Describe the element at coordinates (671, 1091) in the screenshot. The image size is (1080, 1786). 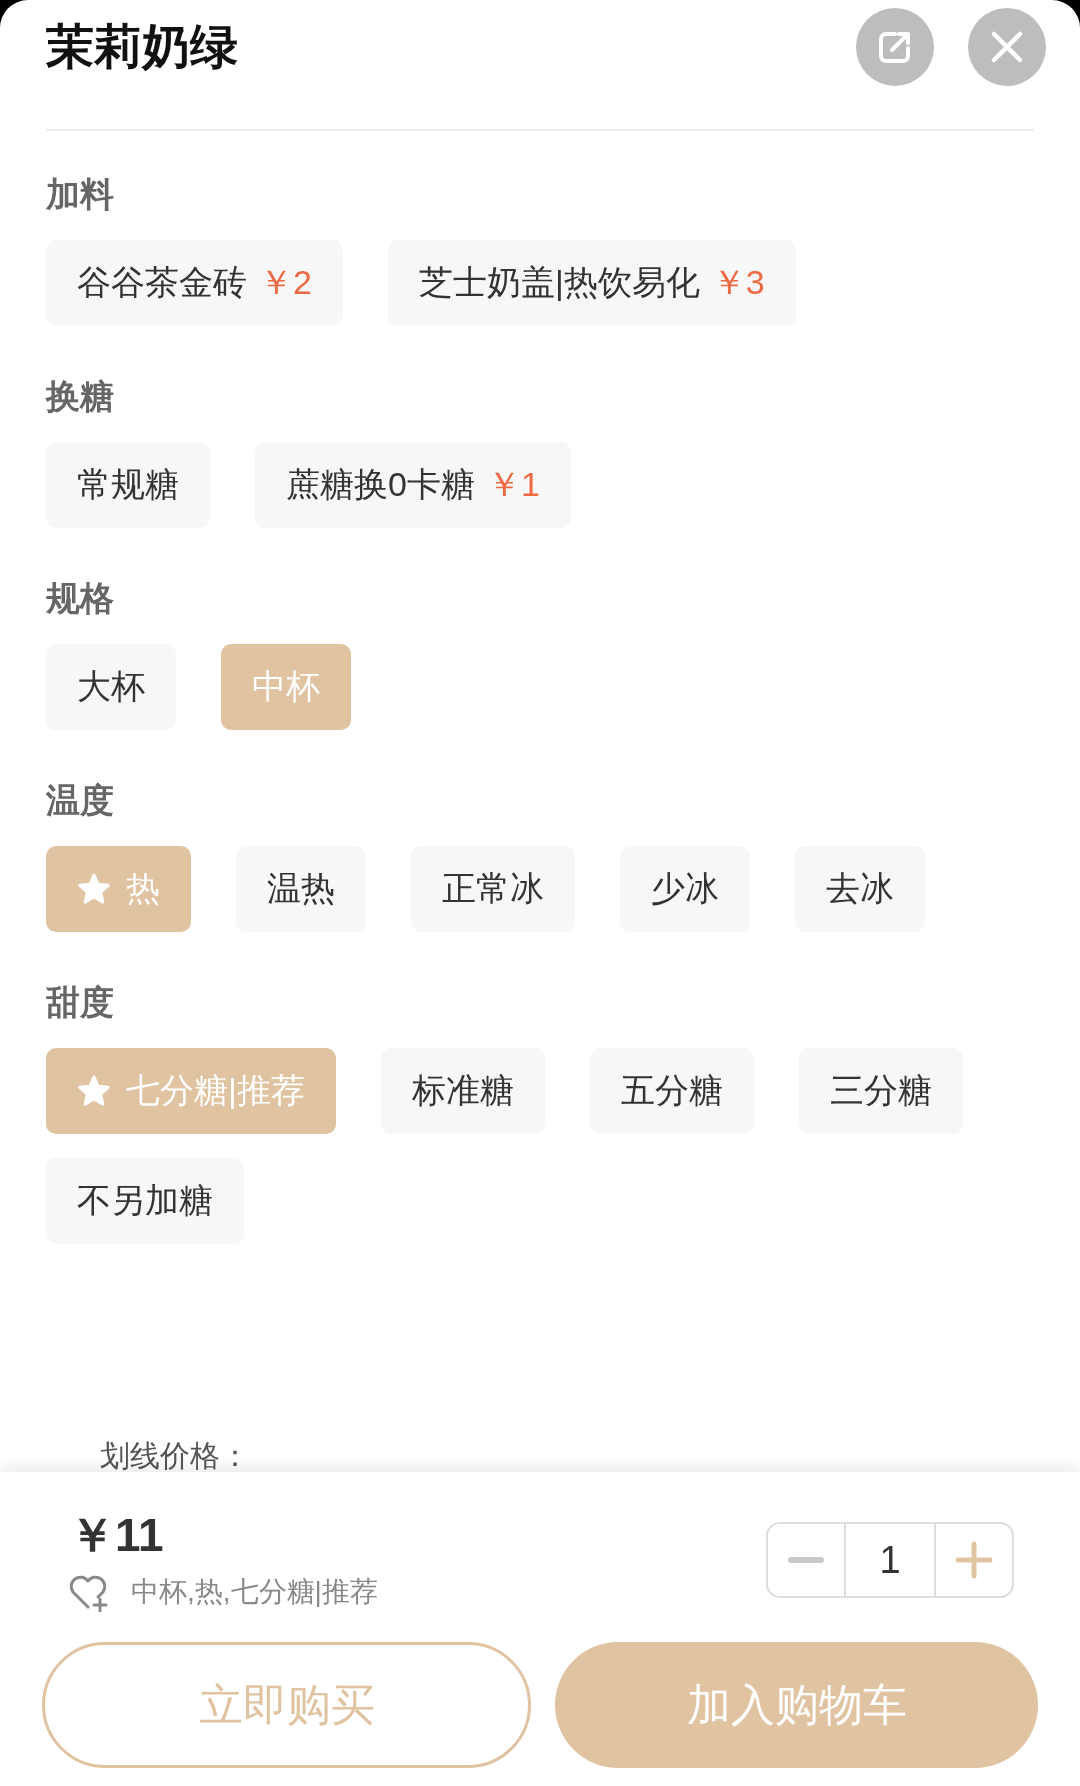
I see `option-chip: 五分糖` at that location.